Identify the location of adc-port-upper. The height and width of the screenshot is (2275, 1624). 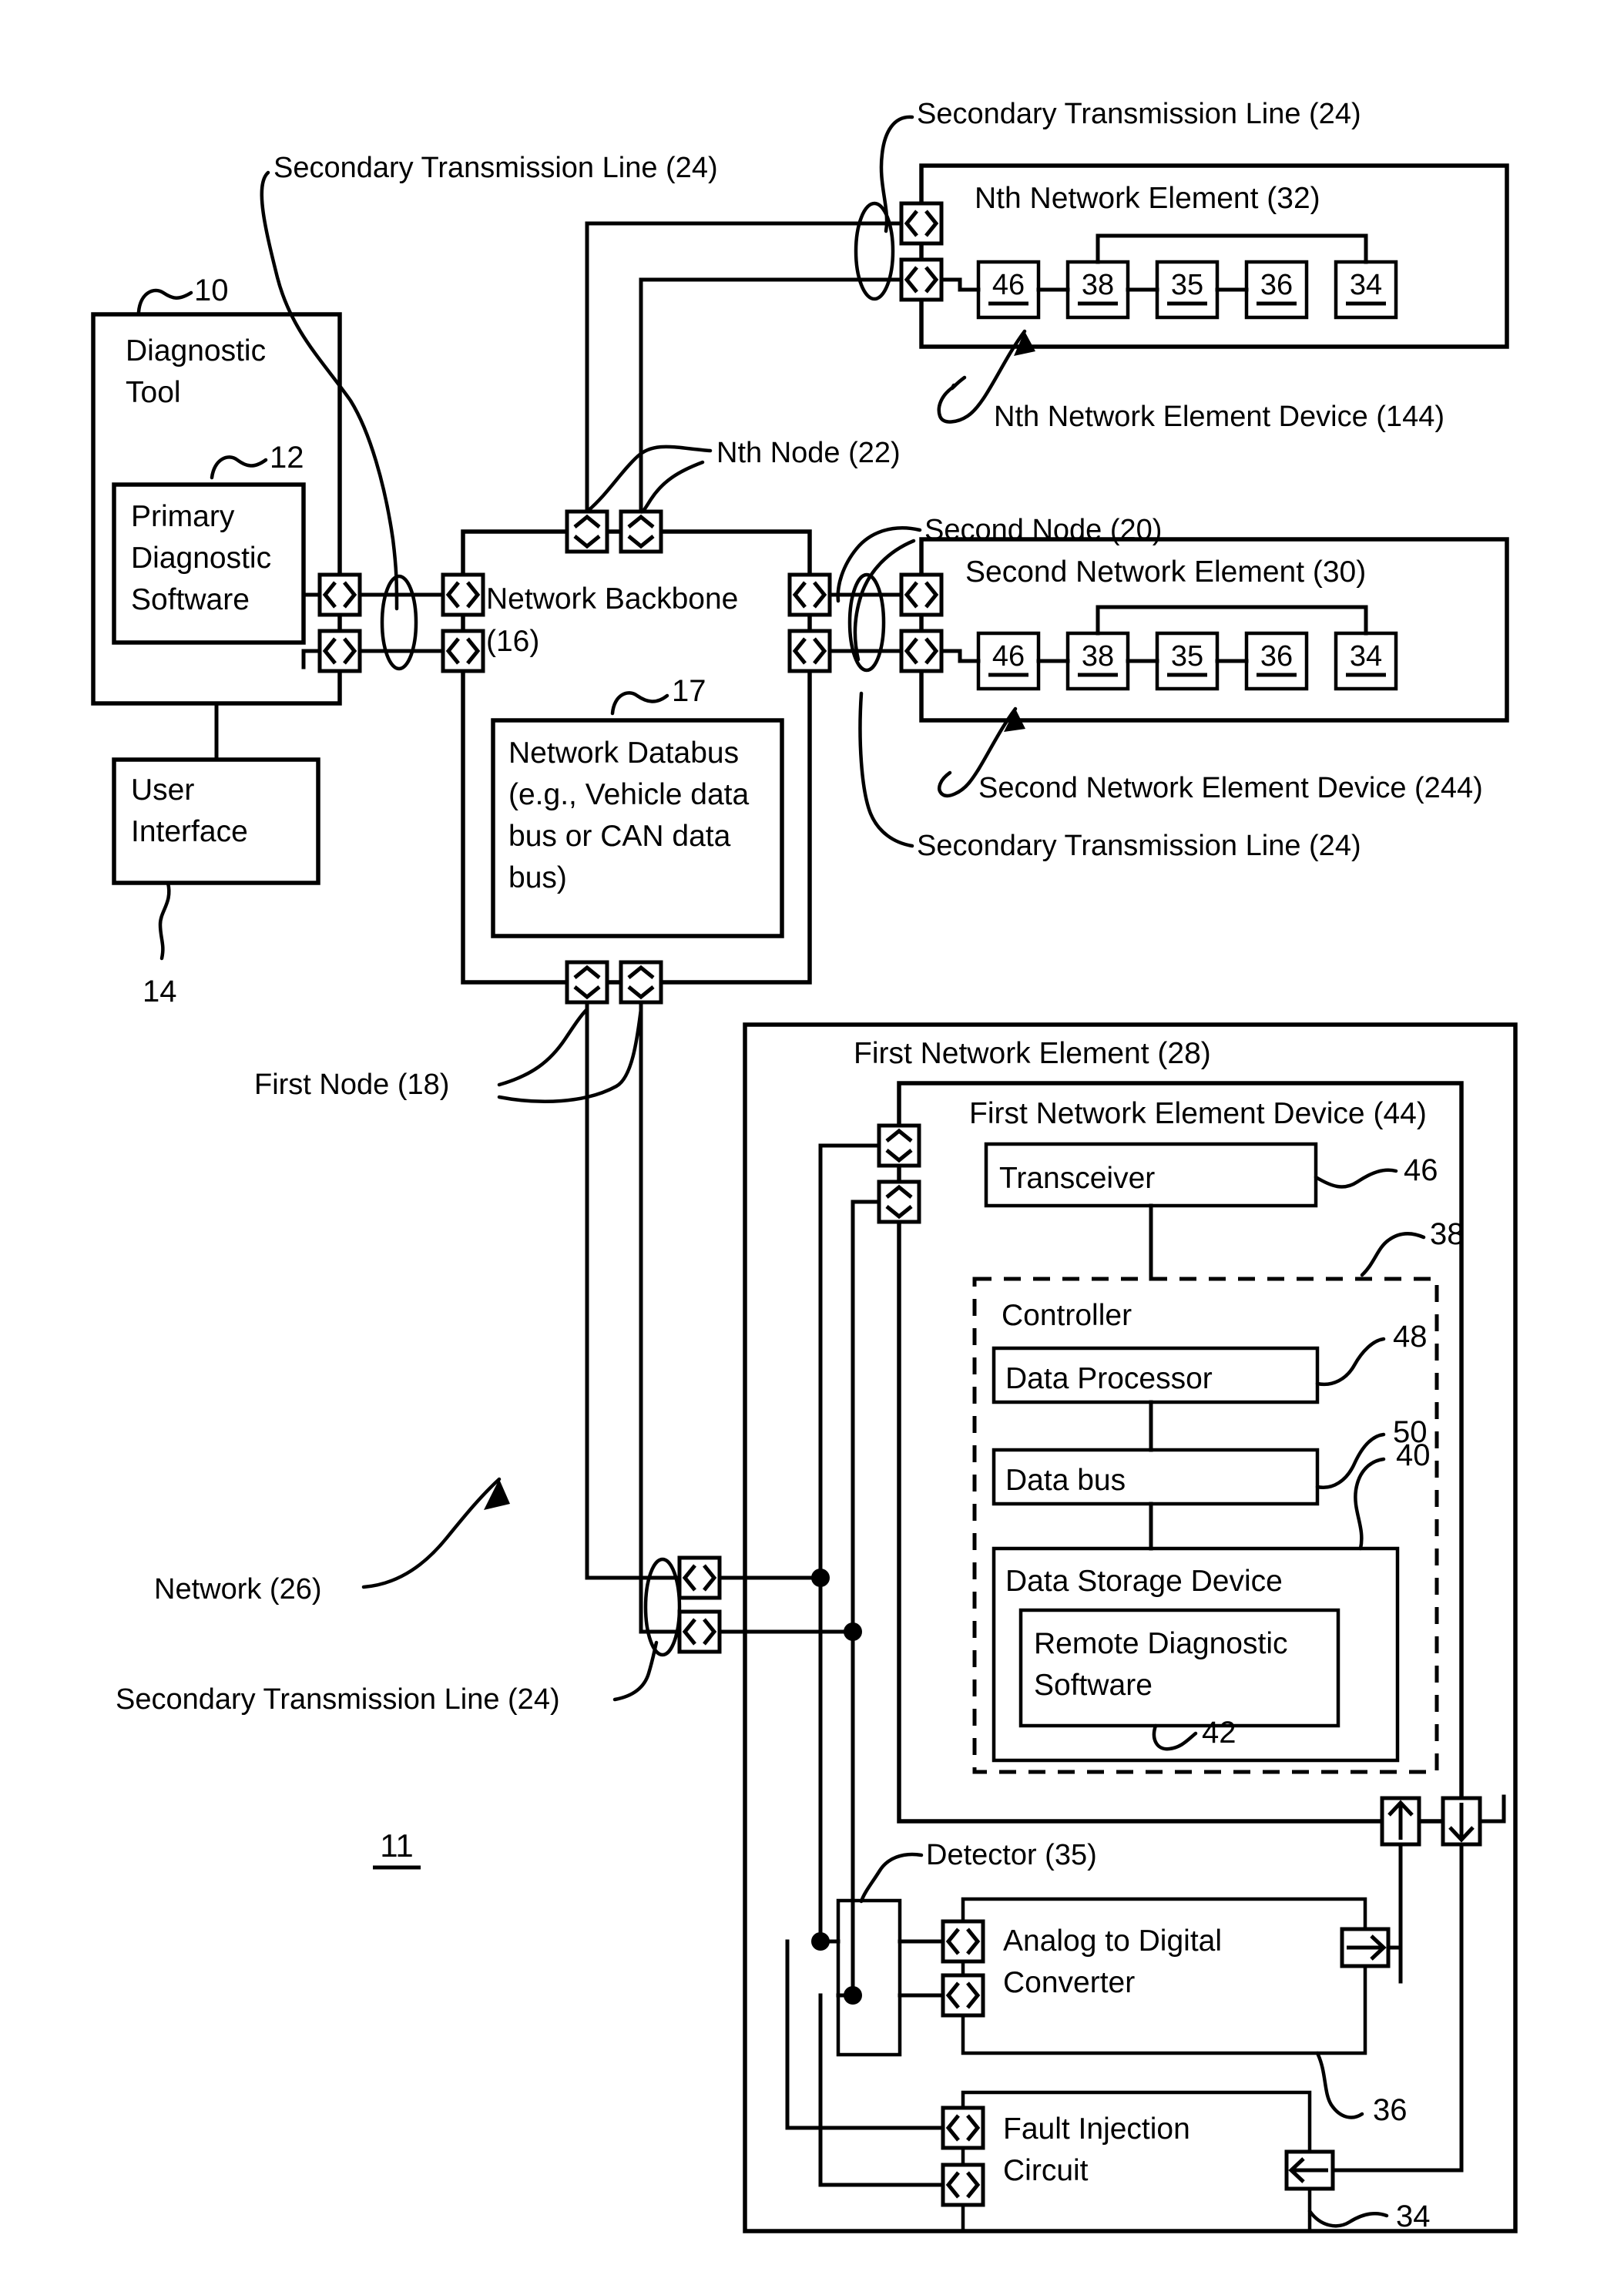
(963, 1941).